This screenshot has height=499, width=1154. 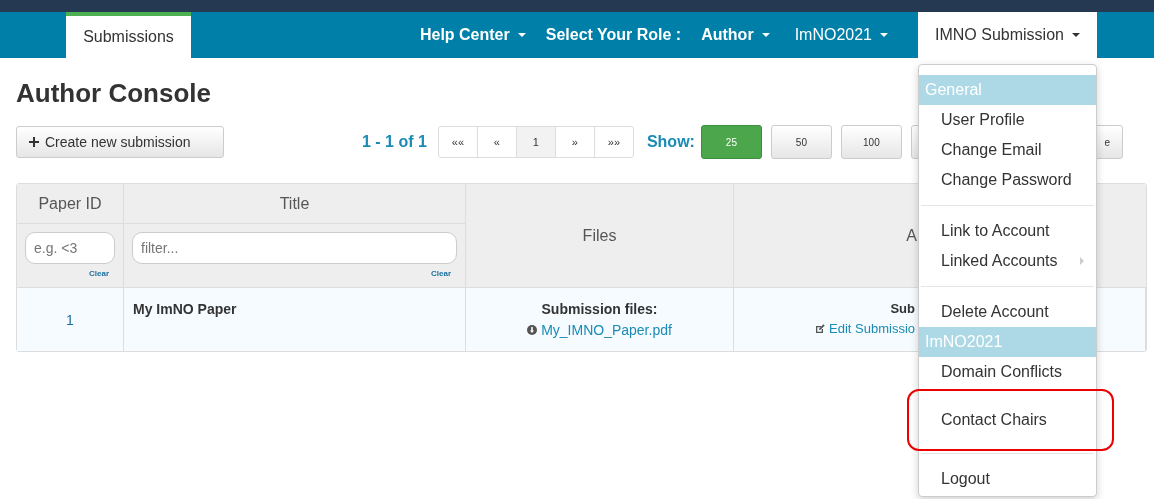 What do you see at coordinates (70, 204) in the screenshot?
I see `column-header: Paper ID` at bounding box center [70, 204].